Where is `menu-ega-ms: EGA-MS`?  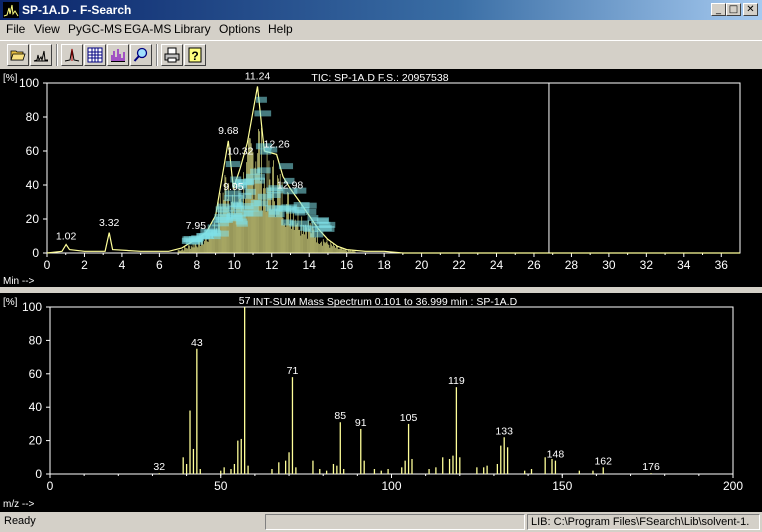
menu-ega-ms: EGA-MS is located at coordinates (147, 29).